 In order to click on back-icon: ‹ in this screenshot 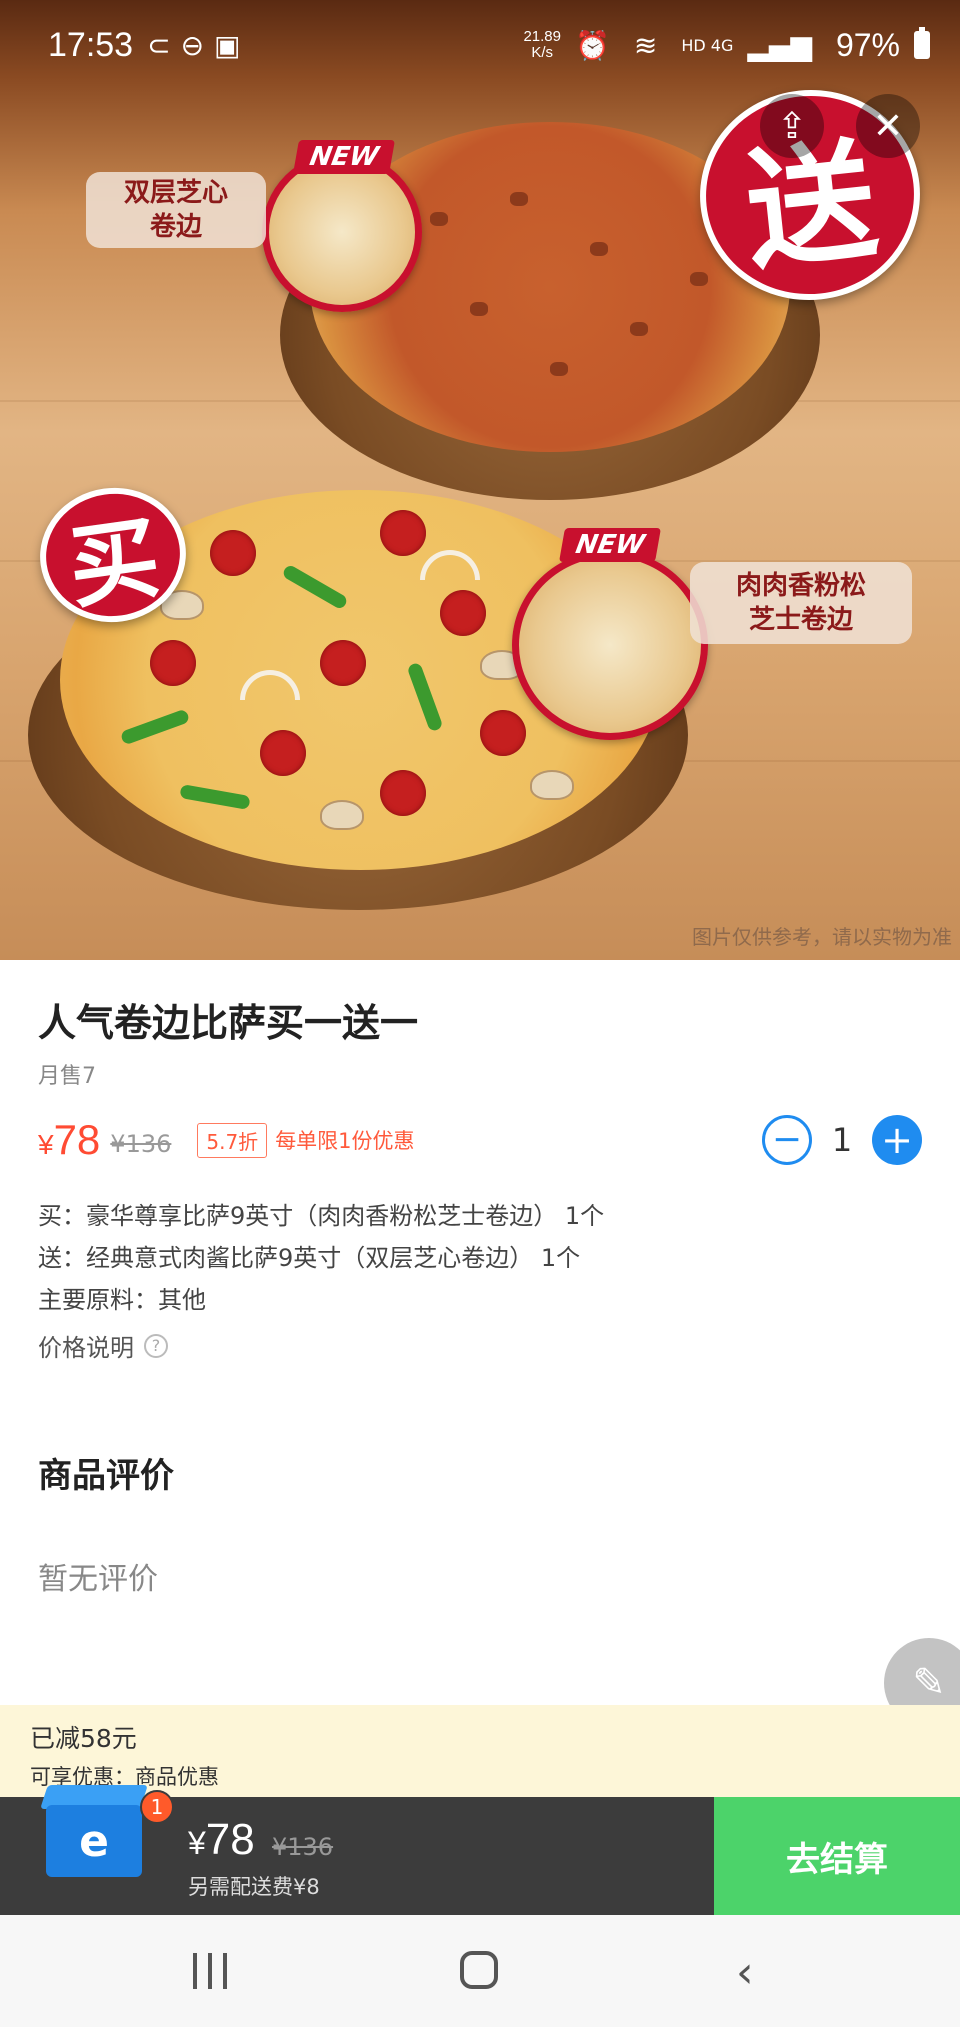, I will do `click(745, 1972)`.